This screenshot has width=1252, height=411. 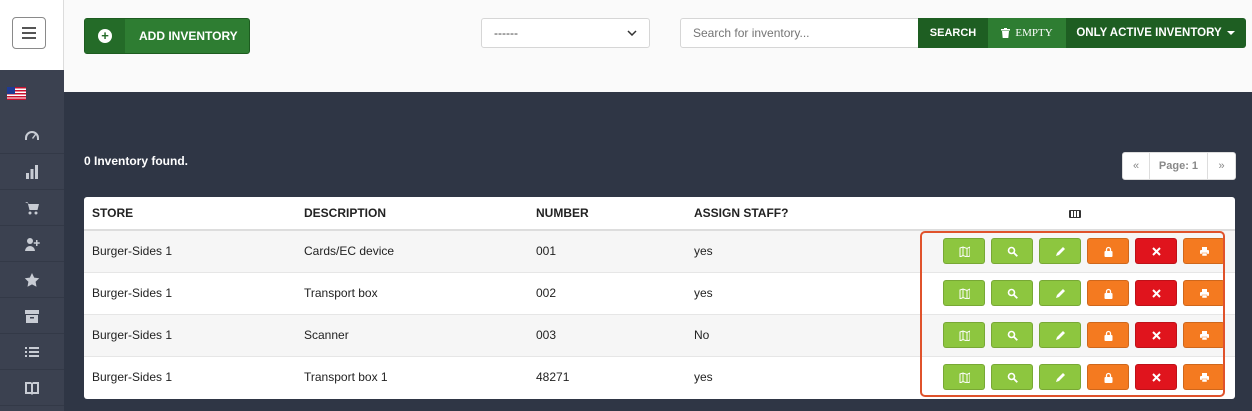 What do you see at coordinates (412, 334) in the screenshot?
I see `cell-description: Scanner` at bounding box center [412, 334].